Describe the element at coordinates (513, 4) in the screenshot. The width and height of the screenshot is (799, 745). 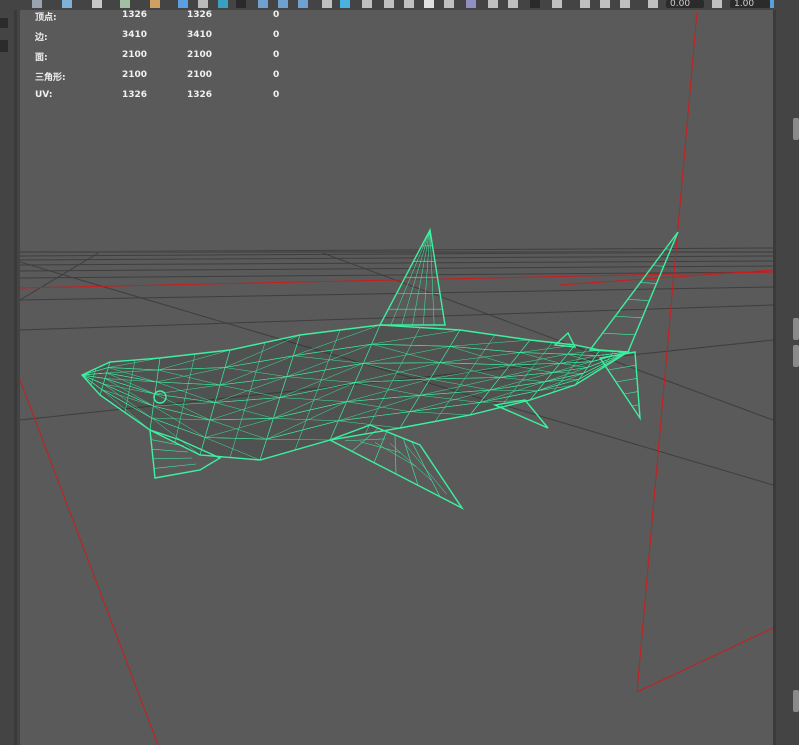
I see `resolution-icon` at that location.